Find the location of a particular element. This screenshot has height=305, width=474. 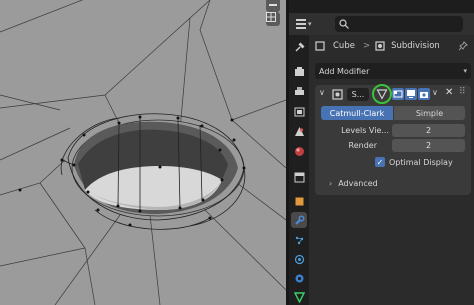

modifier-type-icon is located at coordinates (337, 94).